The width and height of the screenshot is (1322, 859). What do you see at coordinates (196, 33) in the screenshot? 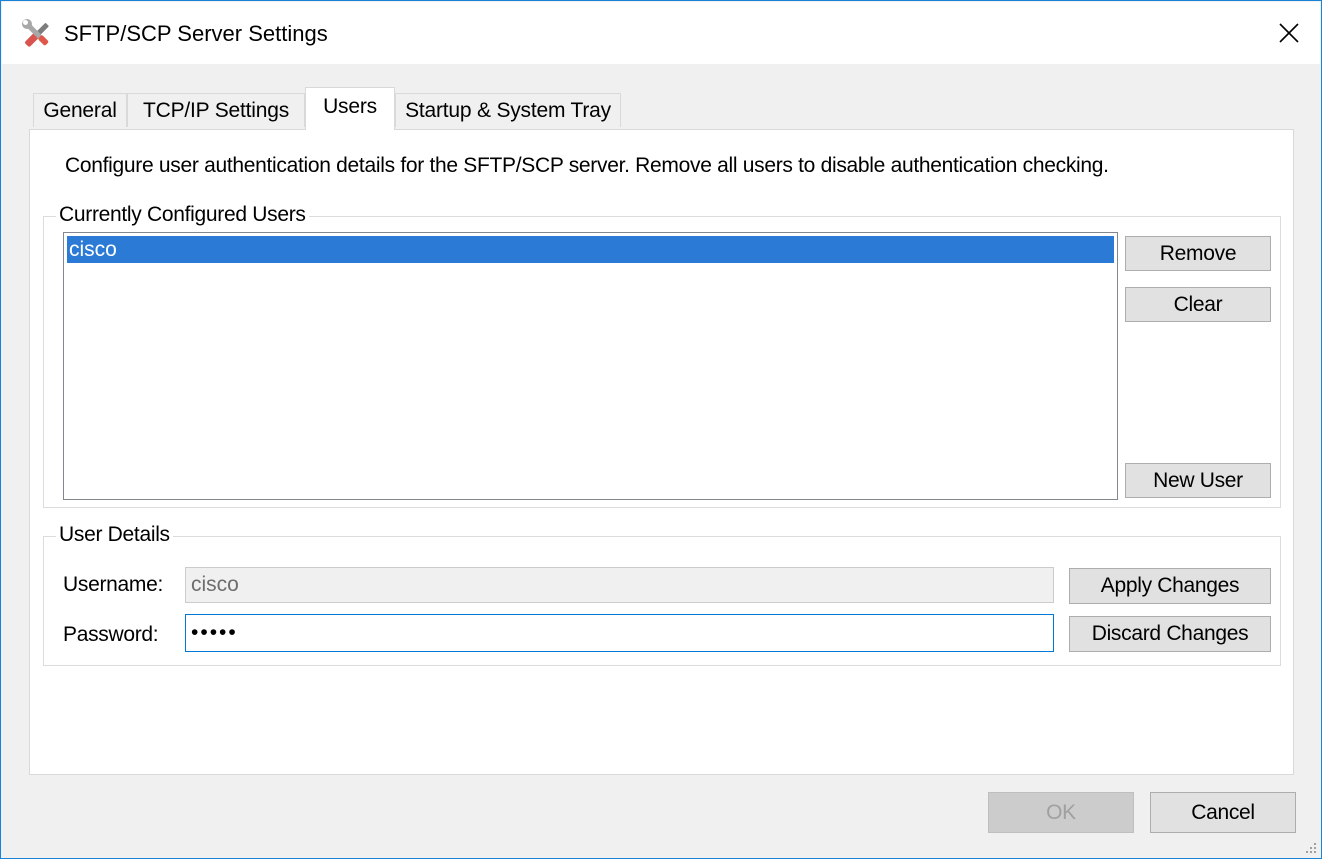
I see `window-title: SFTP/SCP Server Settings` at bounding box center [196, 33].